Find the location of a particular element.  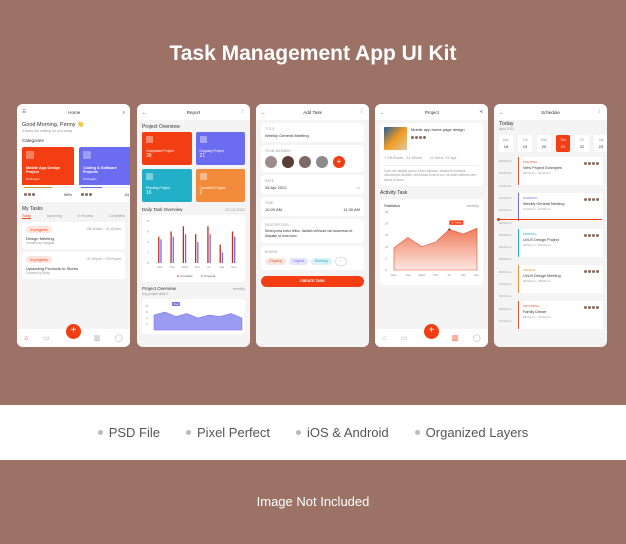

day-fri: Fri 22 is located at coordinates (582, 143).